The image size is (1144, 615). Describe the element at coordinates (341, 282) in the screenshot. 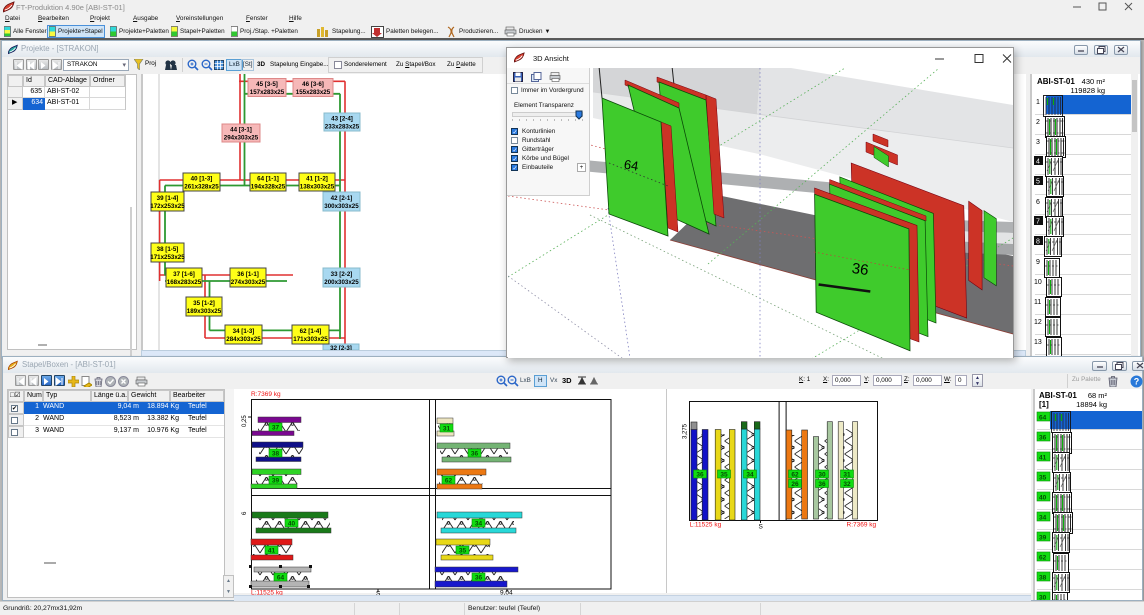

I see `svg-text: 200x303x25` at that location.